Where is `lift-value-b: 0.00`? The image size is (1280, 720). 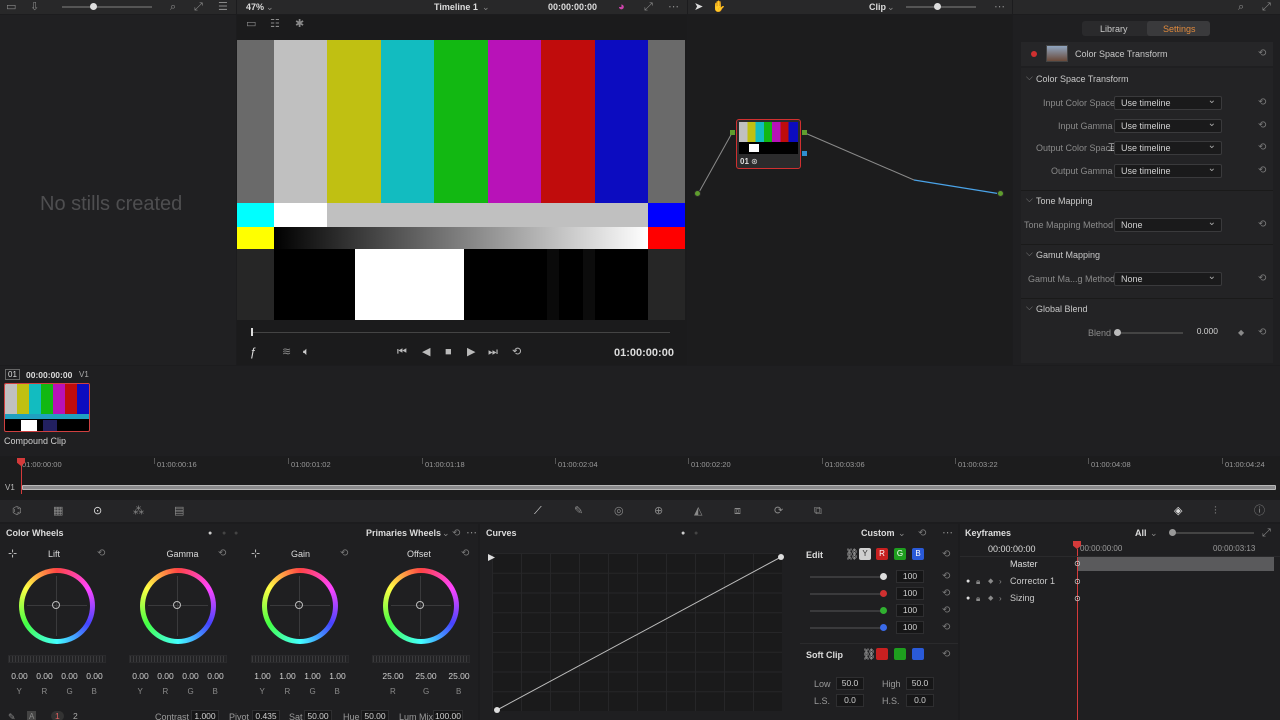 lift-value-b: 0.00 is located at coordinates (94, 677).